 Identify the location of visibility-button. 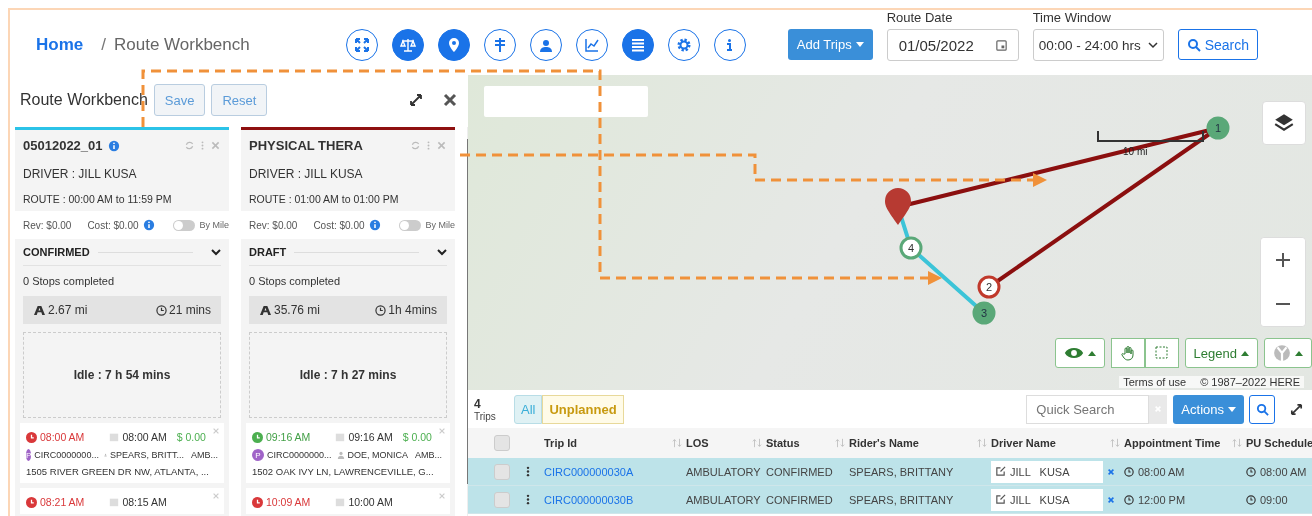
(1079, 353).